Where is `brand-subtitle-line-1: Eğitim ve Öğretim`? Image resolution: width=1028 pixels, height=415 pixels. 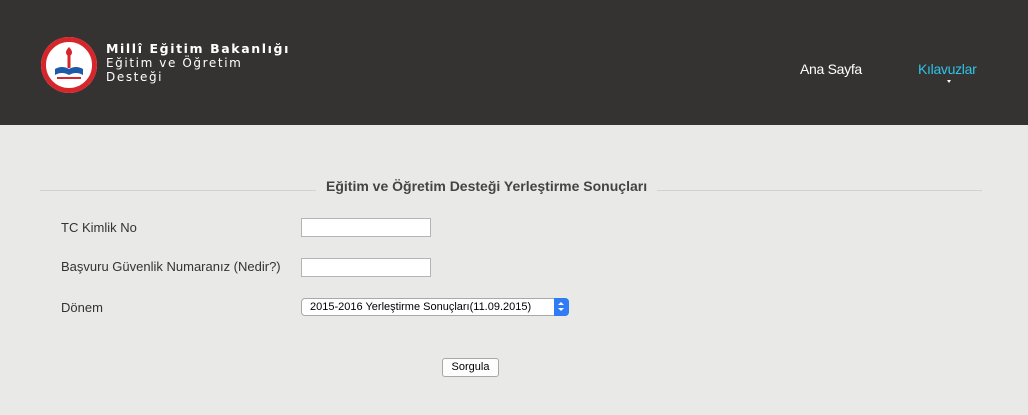 brand-subtitle-line-1: Eğitim ve Öğretim is located at coordinates (174, 63).